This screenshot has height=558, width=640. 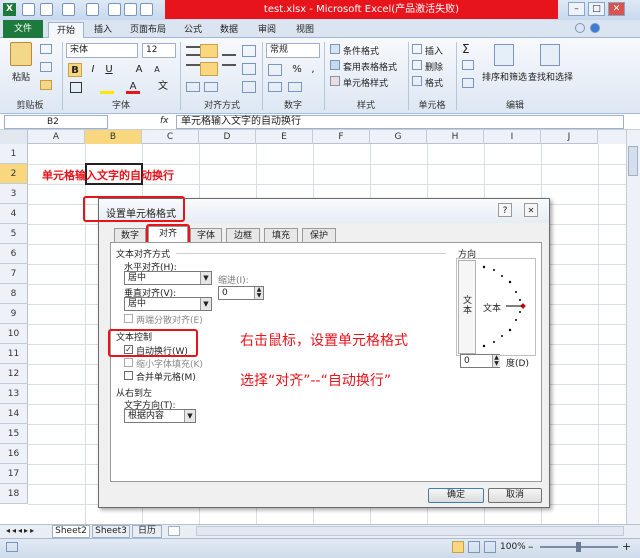 I want to click on row-header: 9, so click(x=14, y=314).